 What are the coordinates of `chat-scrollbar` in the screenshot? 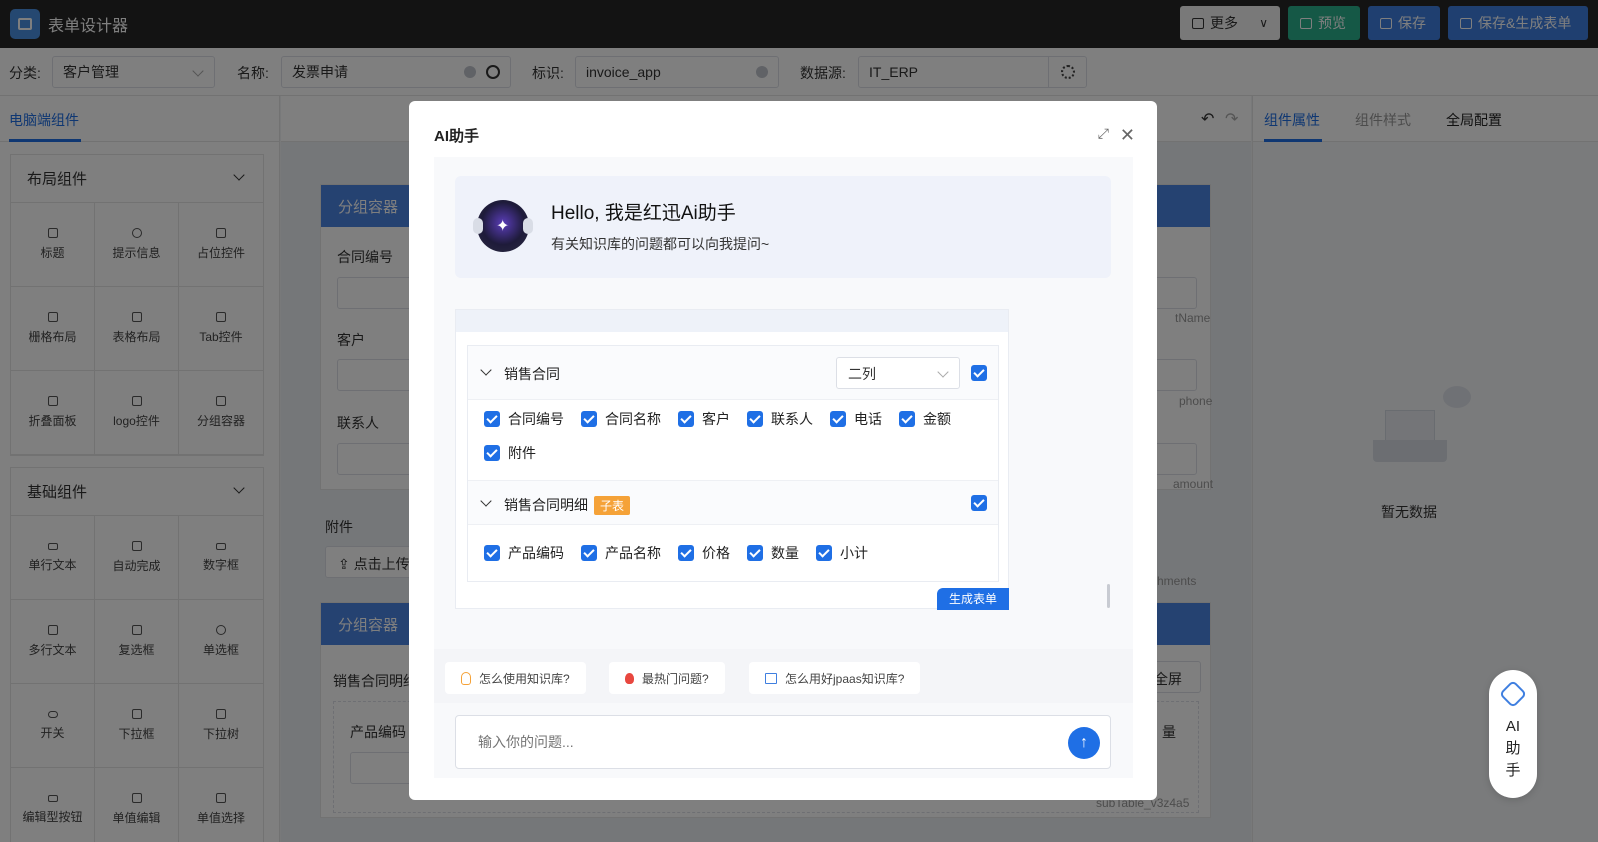 It's located at (1108, 596).